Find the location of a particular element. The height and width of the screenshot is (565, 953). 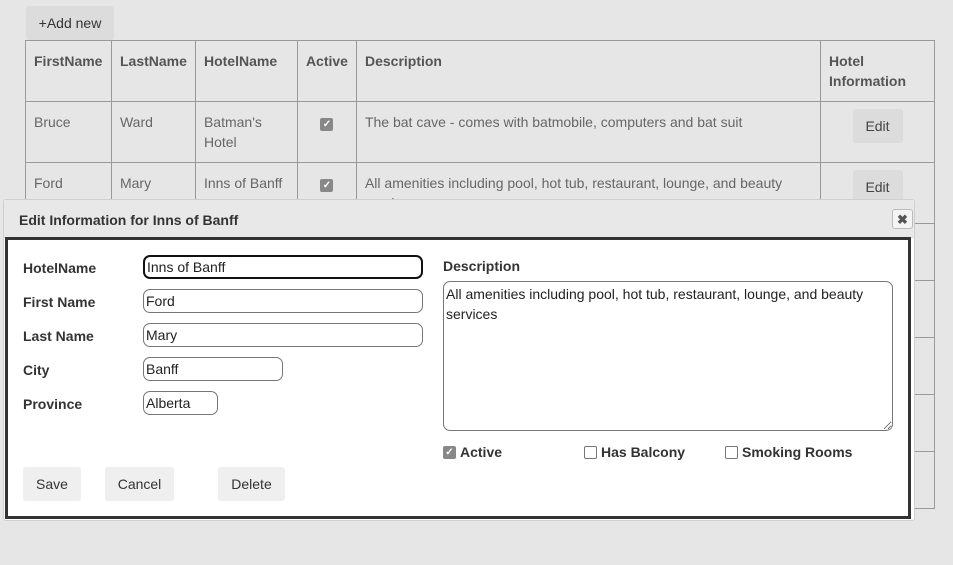

cell-actions: Edit is located at coordinates (877, 132).